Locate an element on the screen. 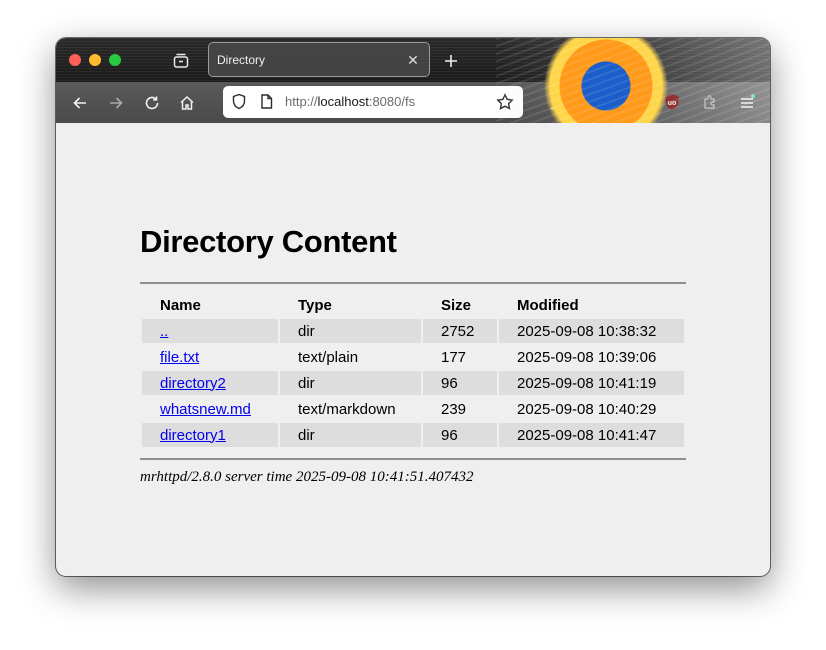  reload-button is located at coordinates (152, 103).